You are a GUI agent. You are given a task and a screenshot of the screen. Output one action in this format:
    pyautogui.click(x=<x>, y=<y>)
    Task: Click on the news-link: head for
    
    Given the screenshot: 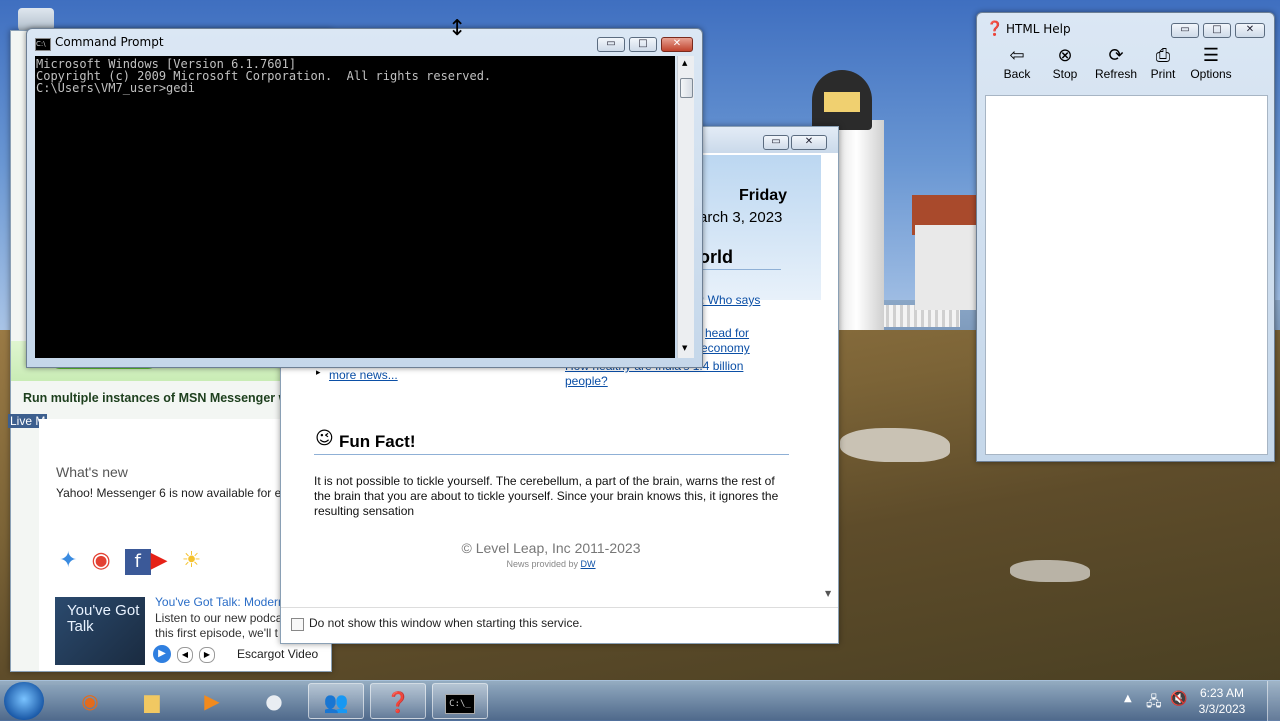 What is the action you would take?
    pyautogui.click(x=727, y=333)
    